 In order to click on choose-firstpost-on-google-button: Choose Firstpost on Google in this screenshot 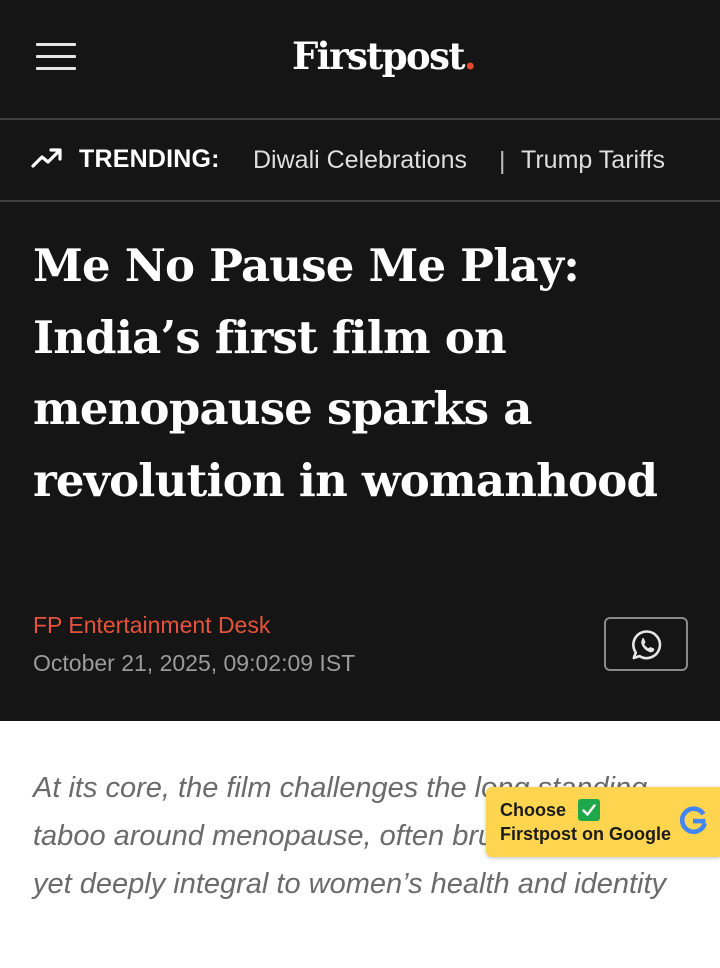, I will do `click(603, 822)`.